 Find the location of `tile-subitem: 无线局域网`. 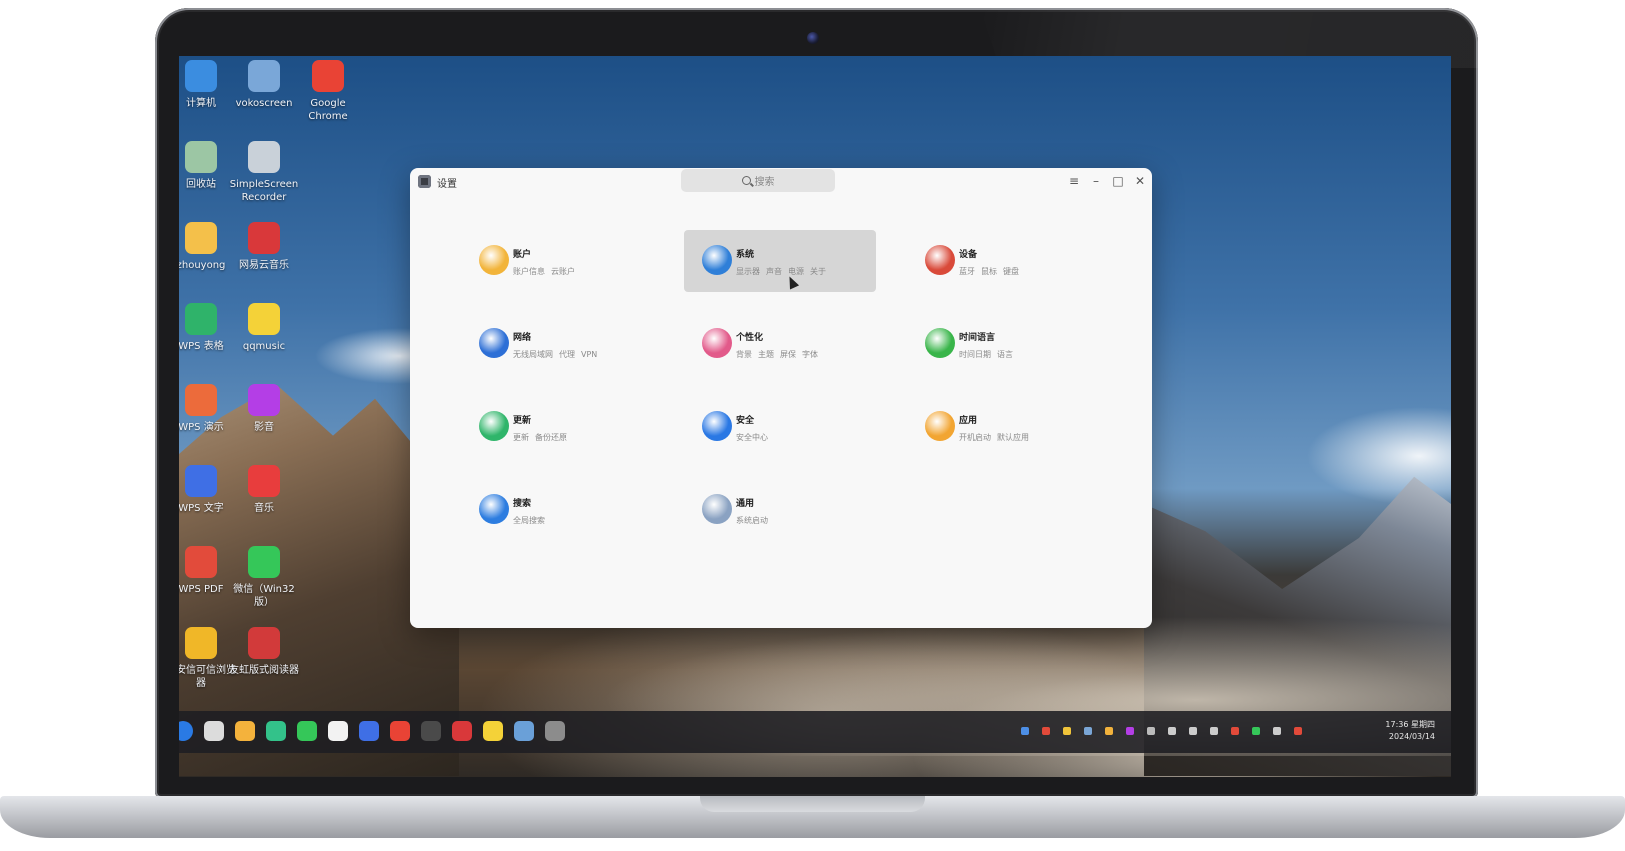

tile-subitem: 无线局域网 is located at coordinates (533, 354).